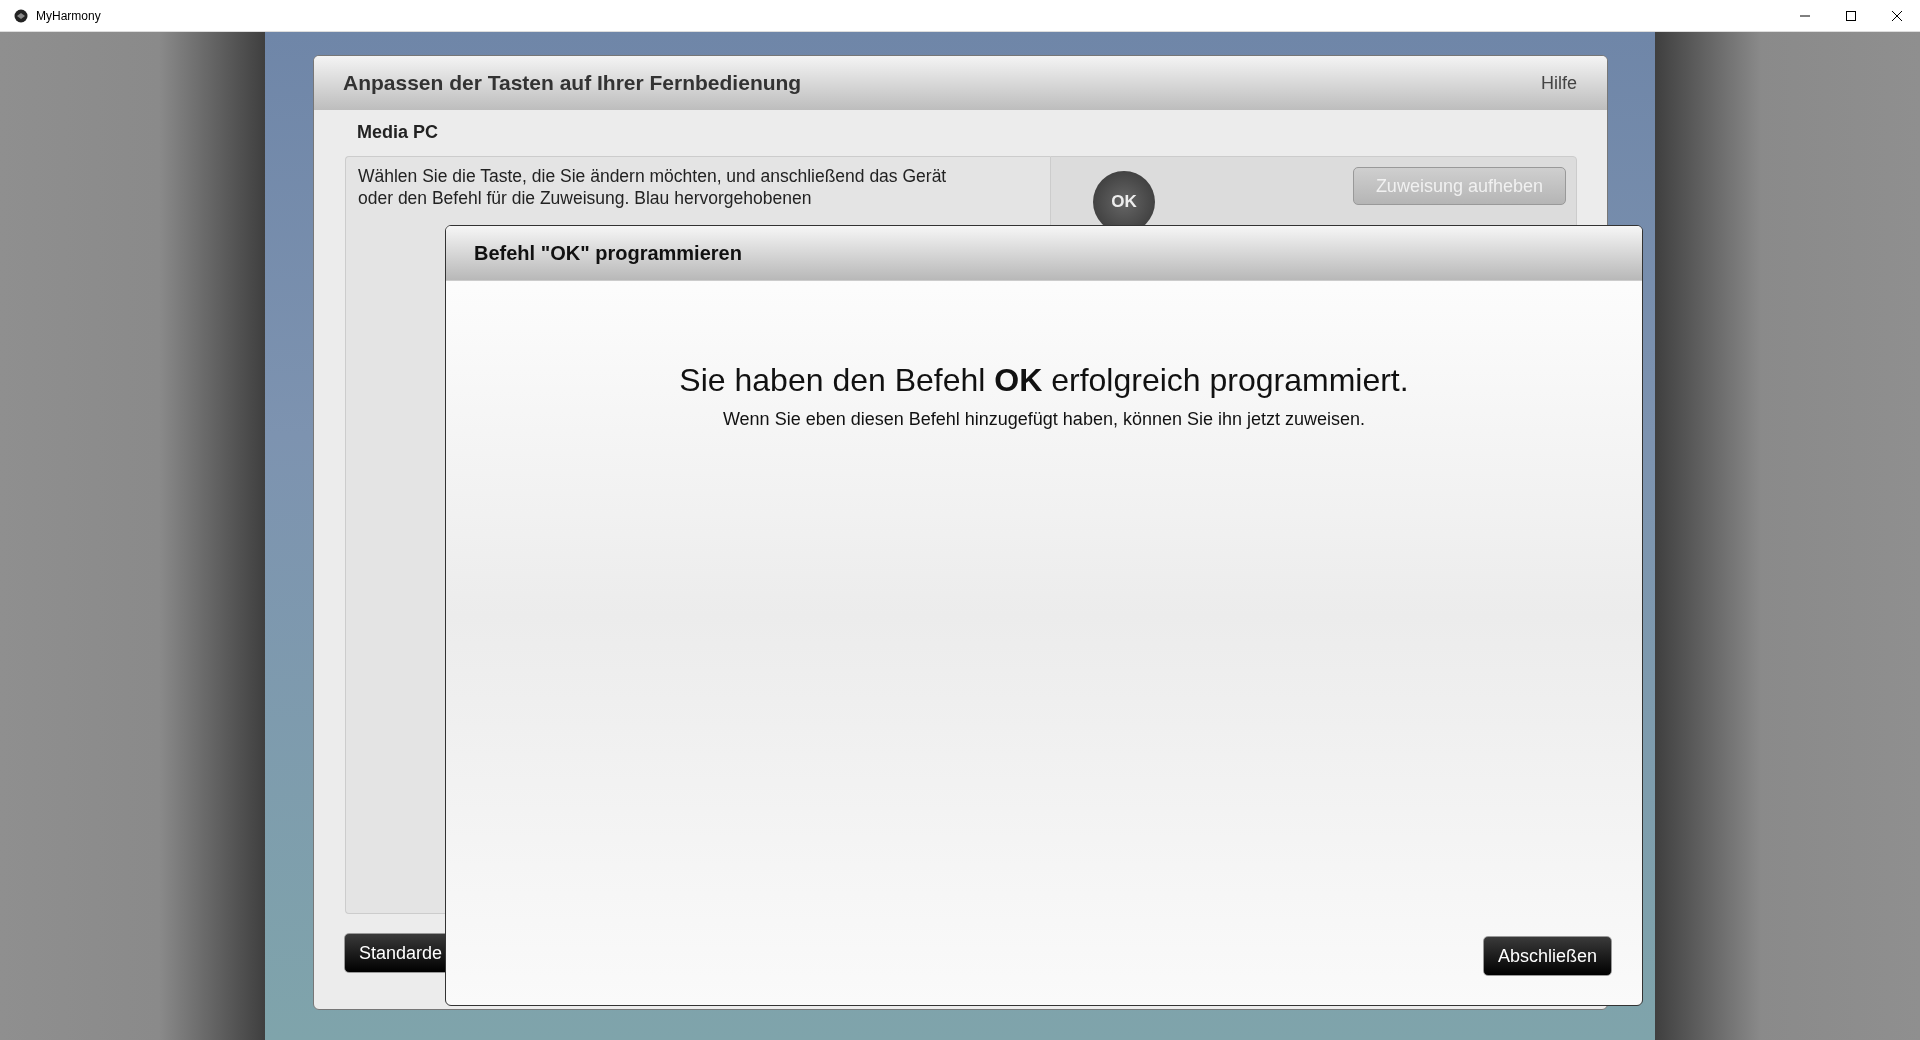 The width and height of the screenshot is (1920, 1040). Describe the element at coordinates (1547, 956) in the screenshot. I see `finish-button: Abschließen` at that location.